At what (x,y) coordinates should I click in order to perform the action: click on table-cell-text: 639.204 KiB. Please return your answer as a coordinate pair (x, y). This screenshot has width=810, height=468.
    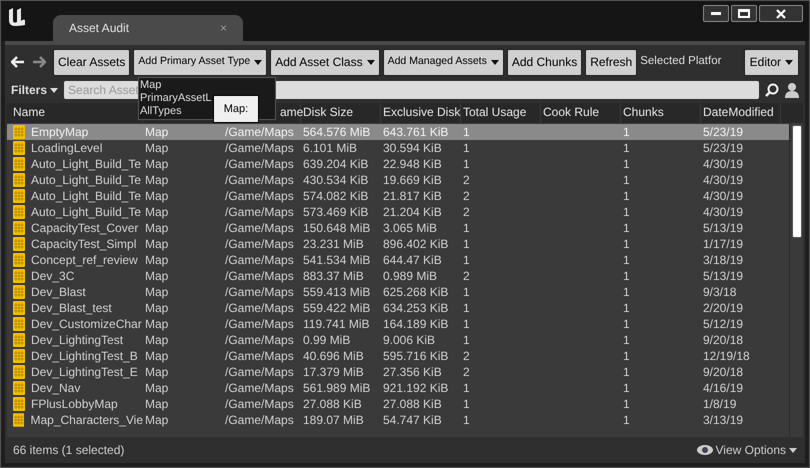
    Looking at the image, I should click on (336, 164).